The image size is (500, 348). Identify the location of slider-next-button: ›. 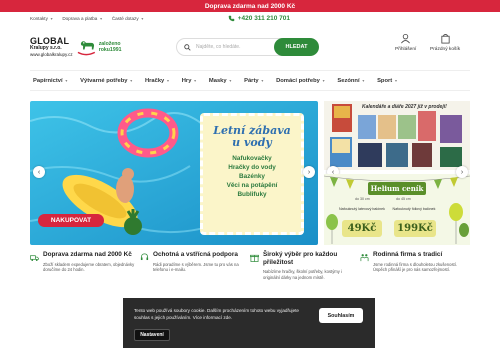
(309, 172).